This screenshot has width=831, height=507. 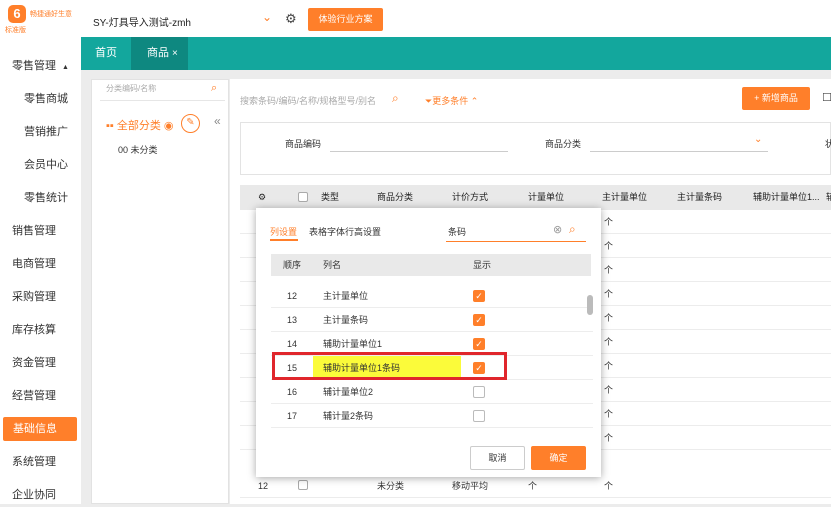 I want to click on header-pricing: 计价方式, so click(x=470, y=197).